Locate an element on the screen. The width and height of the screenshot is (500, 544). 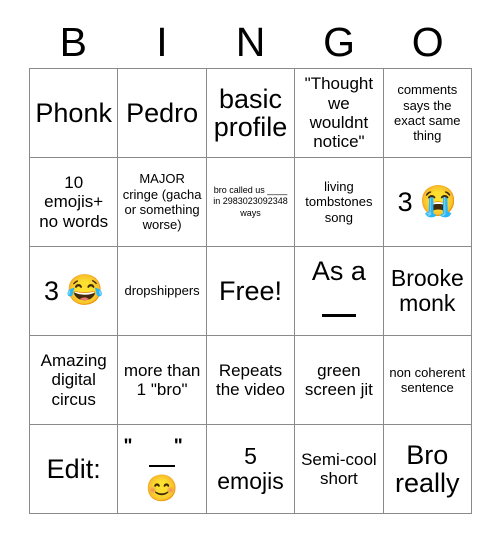
header-letter-o: O is located at coordinates (427, 42).